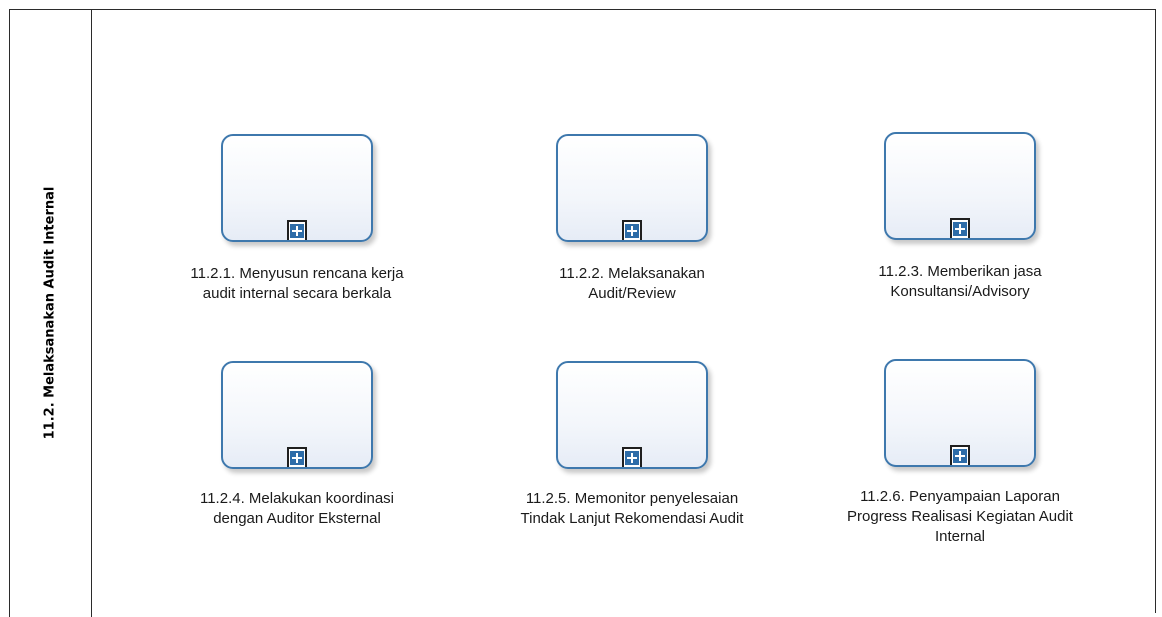 The image size is (1162, 617). What do you see at coordinates (632, 284) in the screenshot?
I see `task-label-11-2-2: 11.2.2. Melaksanakan Audit/Review` at bounding box center [632, 284].